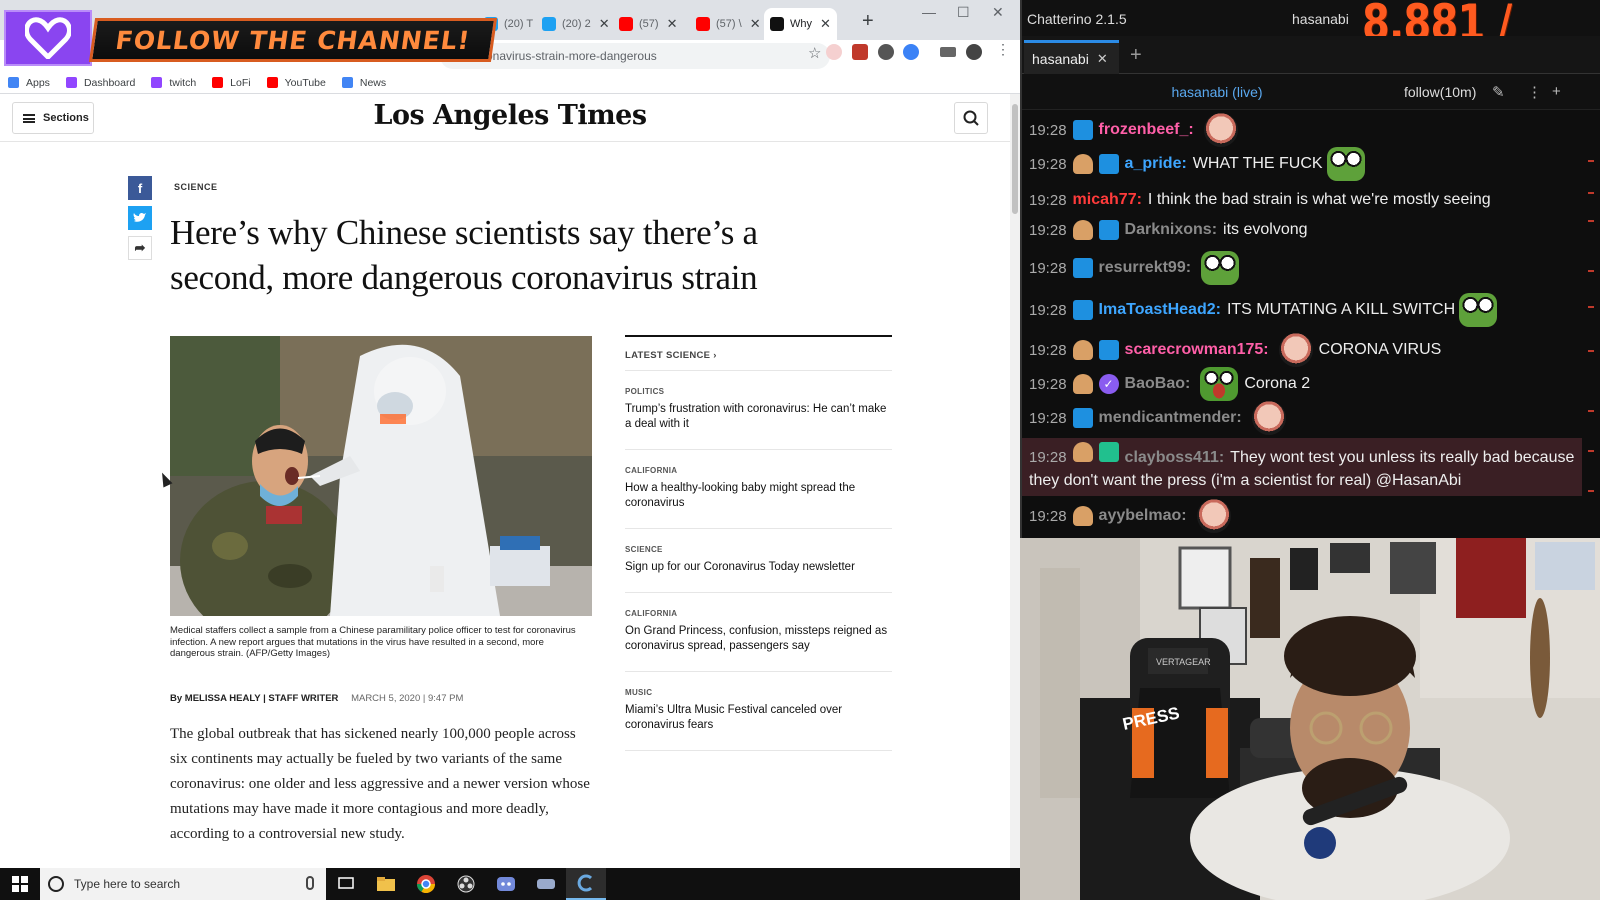  I want to click on chat-tab-hasanabi: hasanabi ✕, so click(1071, 57).